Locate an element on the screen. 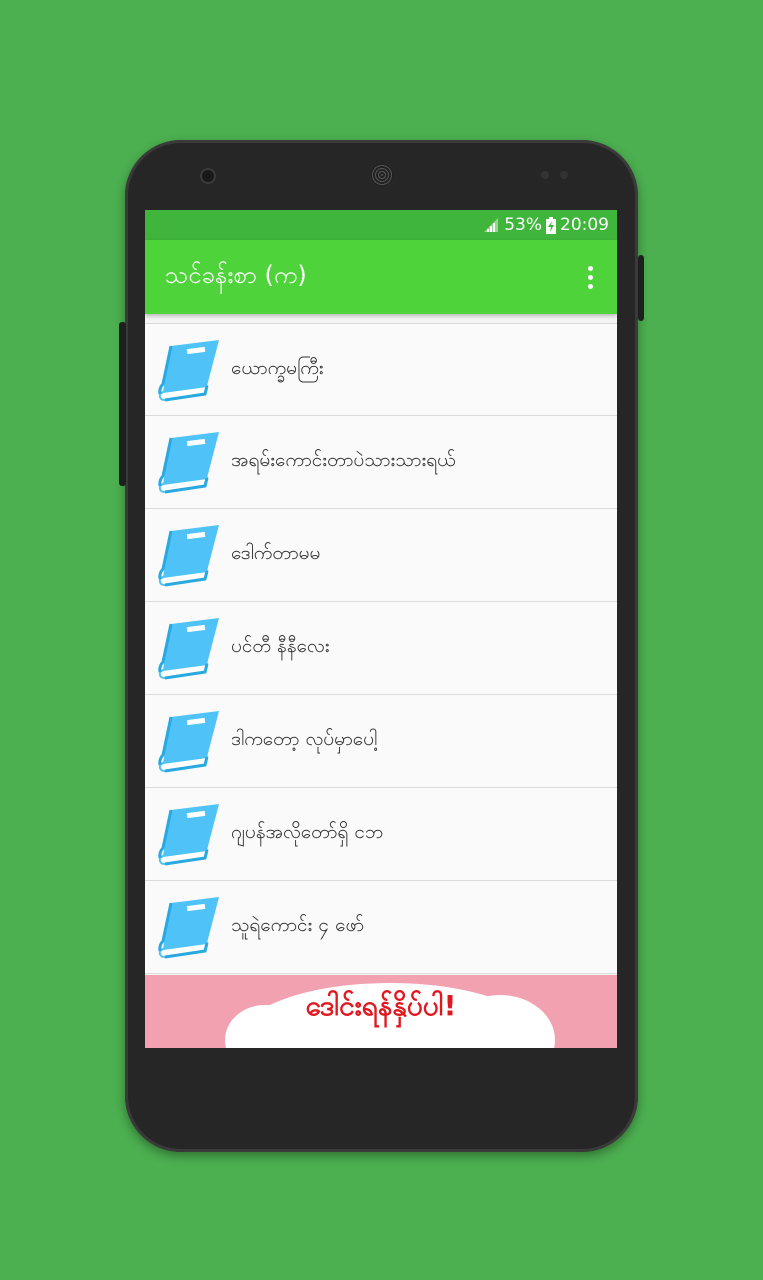 Image resolution: width=763 pixels, height=1280 pixels. list-item-label: ယောက္ခမကြီး is located at coordinates (277, 367).